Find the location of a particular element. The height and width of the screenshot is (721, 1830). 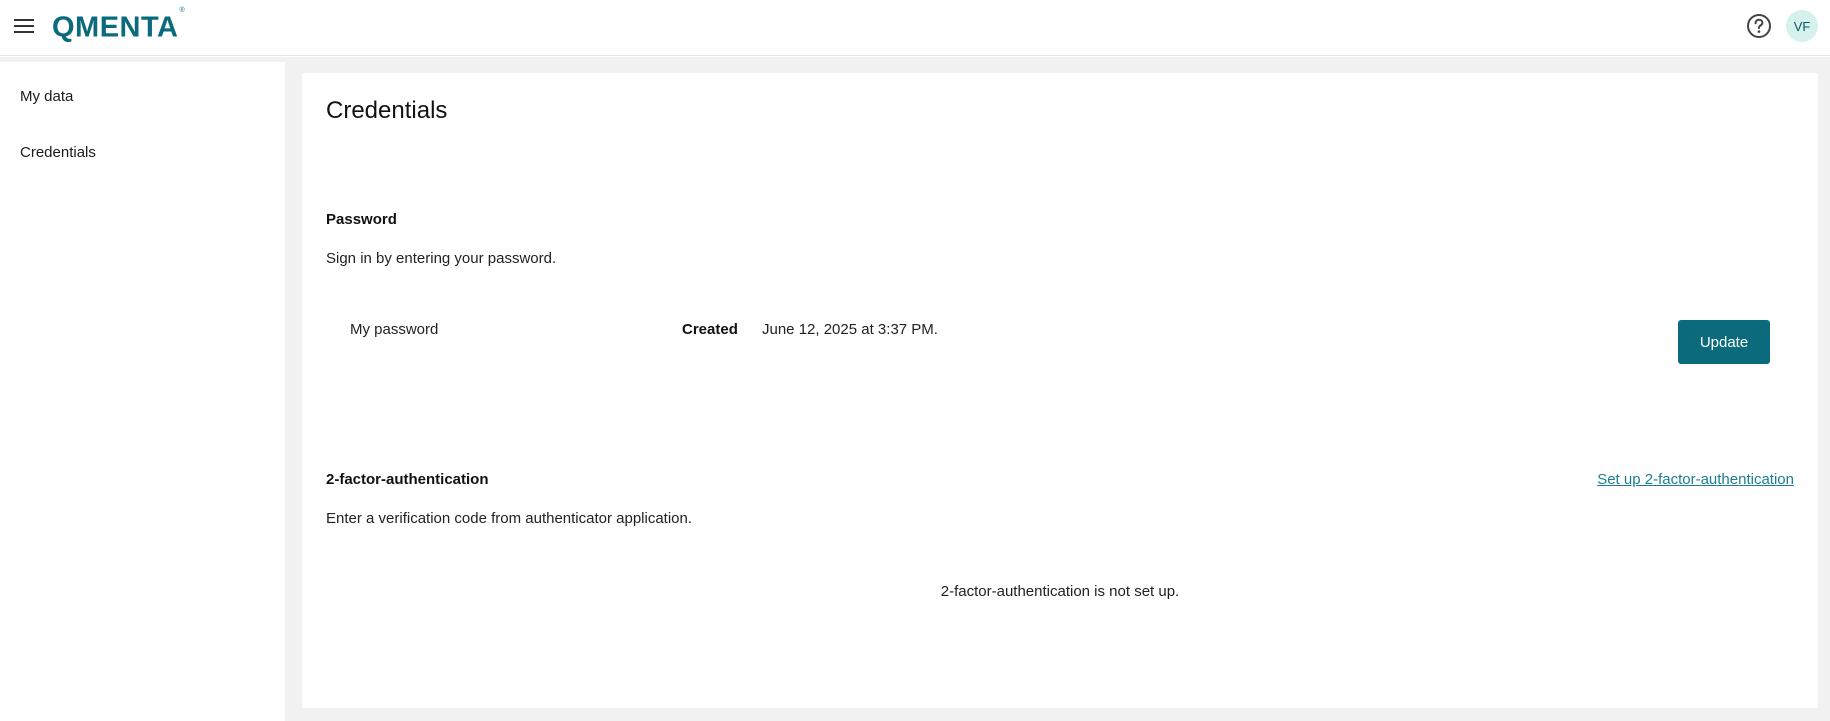

password-created-label: Created is located at coordinates (710, 329).